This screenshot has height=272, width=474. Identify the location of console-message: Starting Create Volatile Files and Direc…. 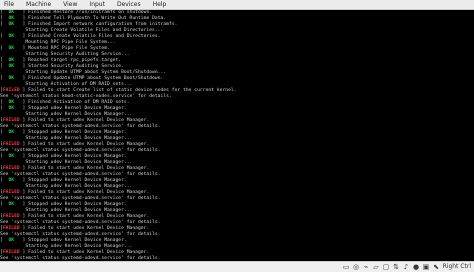
(82, 30).